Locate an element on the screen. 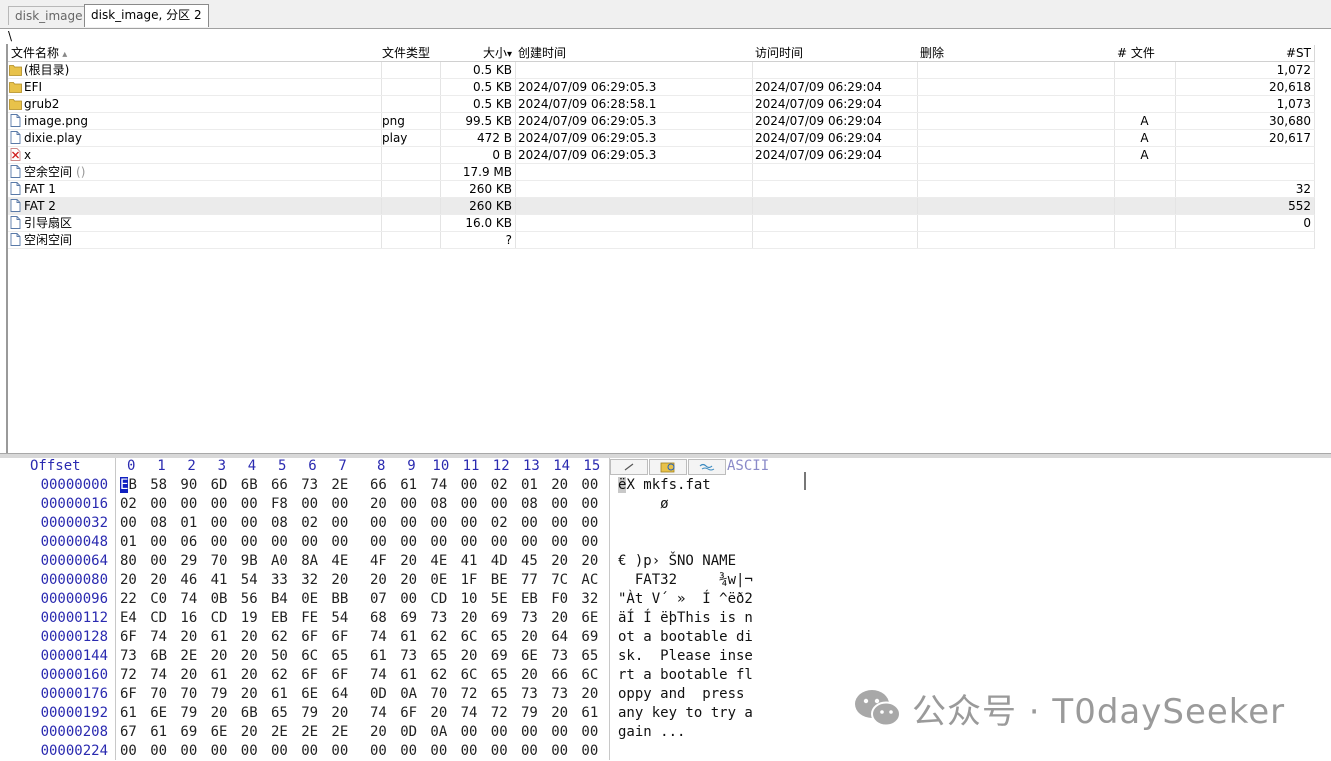  hex-byte: 69 is located at coordinates (593, 637).